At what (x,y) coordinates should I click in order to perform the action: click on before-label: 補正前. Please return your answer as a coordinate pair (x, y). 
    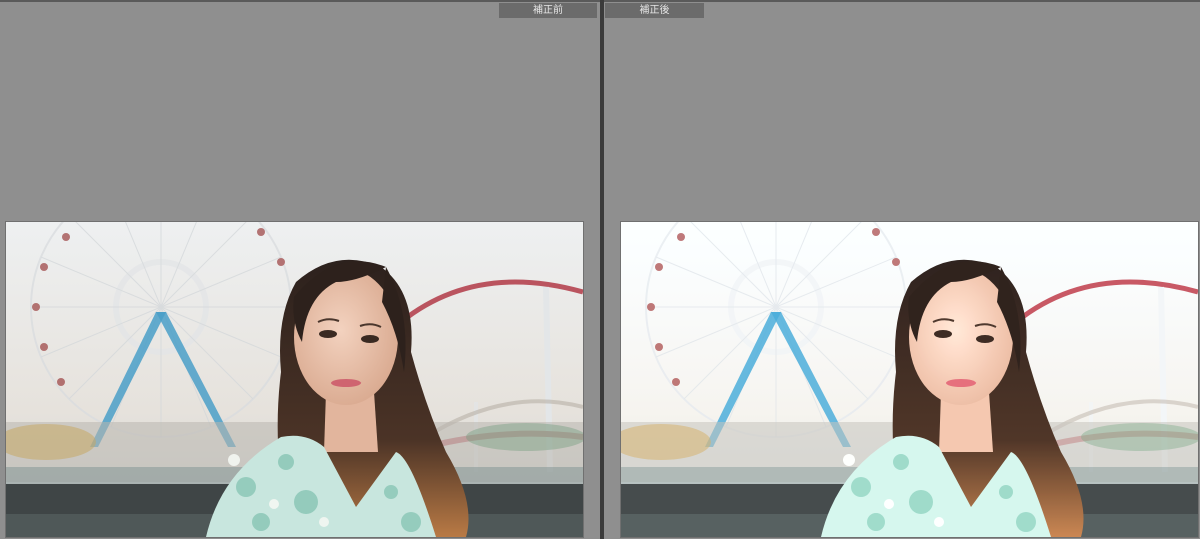
    Looking at the image, I should click on (548, 10).